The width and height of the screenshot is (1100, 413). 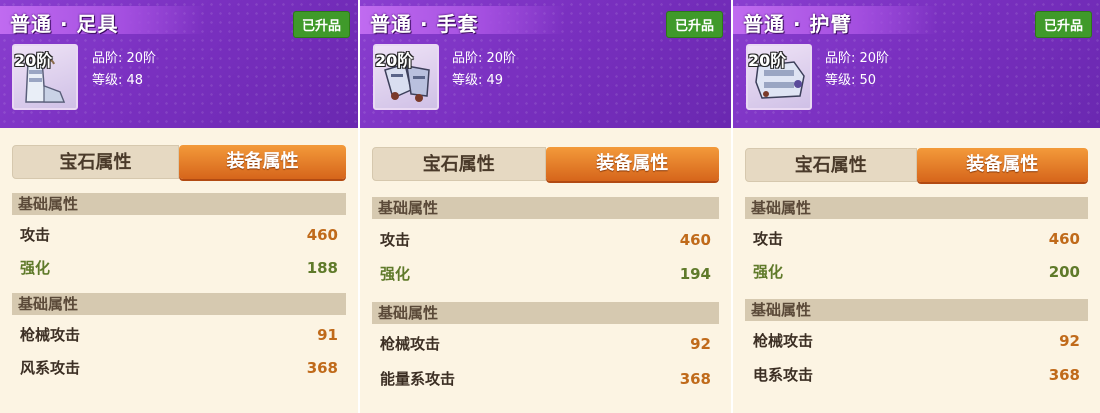 I want to click on stat-name: 风系攻击, so click(x=50, y=368).